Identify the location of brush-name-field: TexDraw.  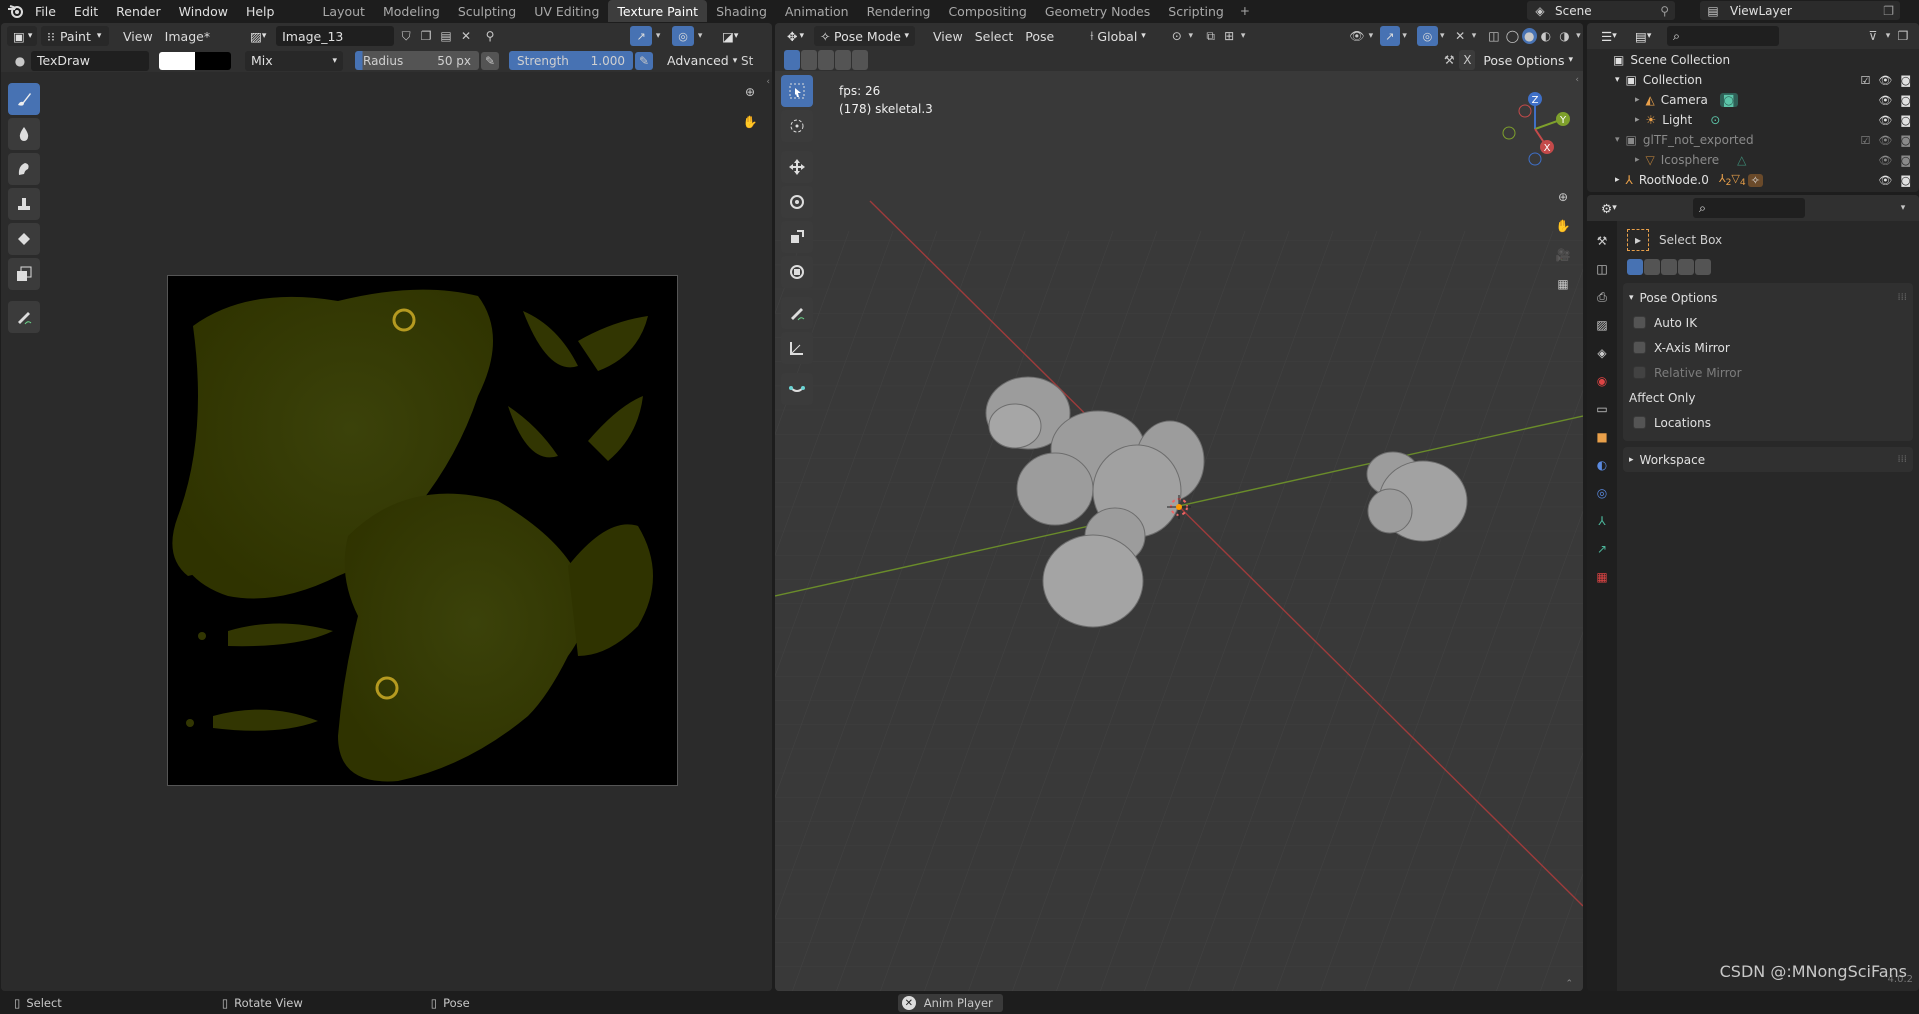
(90, 60).